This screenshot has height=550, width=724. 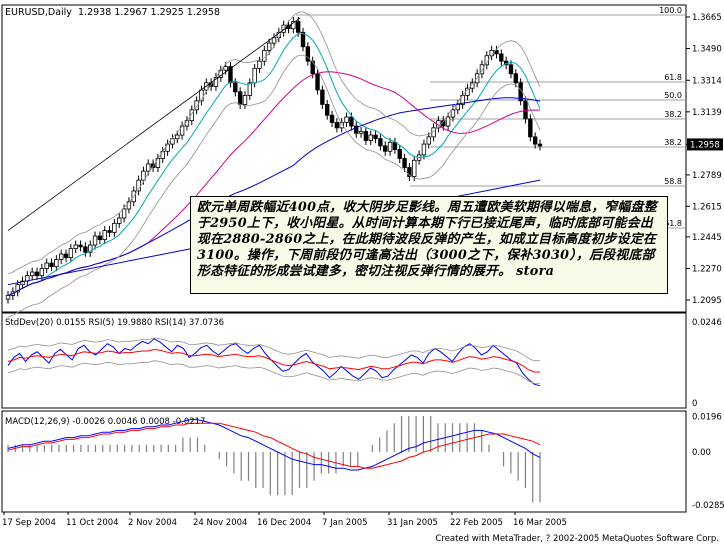 I want to click on date-tick-label: 24 Nov 2004, so click(x=220, y=523).